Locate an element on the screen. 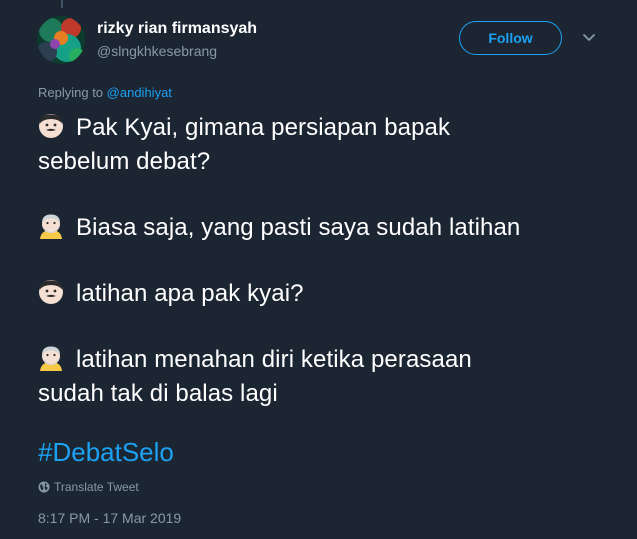 Image resolution: width=637 pixels, height=539 pixels. hashtag-link: #DebatSelo is located at coordinates (106, 452).